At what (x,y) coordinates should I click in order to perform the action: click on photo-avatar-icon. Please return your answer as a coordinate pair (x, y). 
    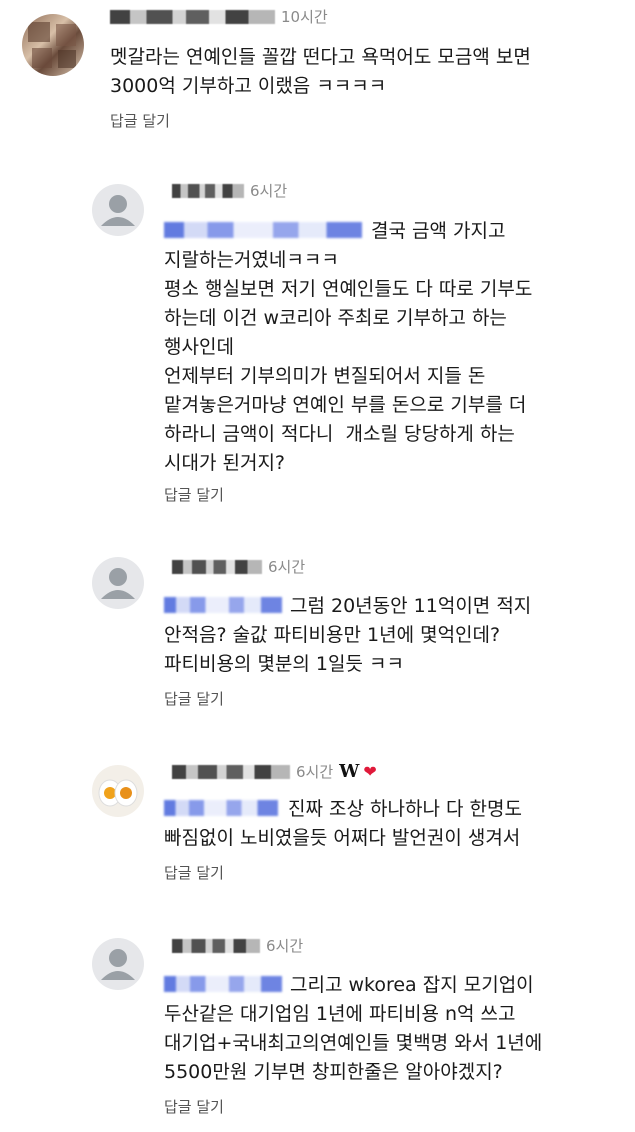
    Looking at the image, I should click on (52, 45).